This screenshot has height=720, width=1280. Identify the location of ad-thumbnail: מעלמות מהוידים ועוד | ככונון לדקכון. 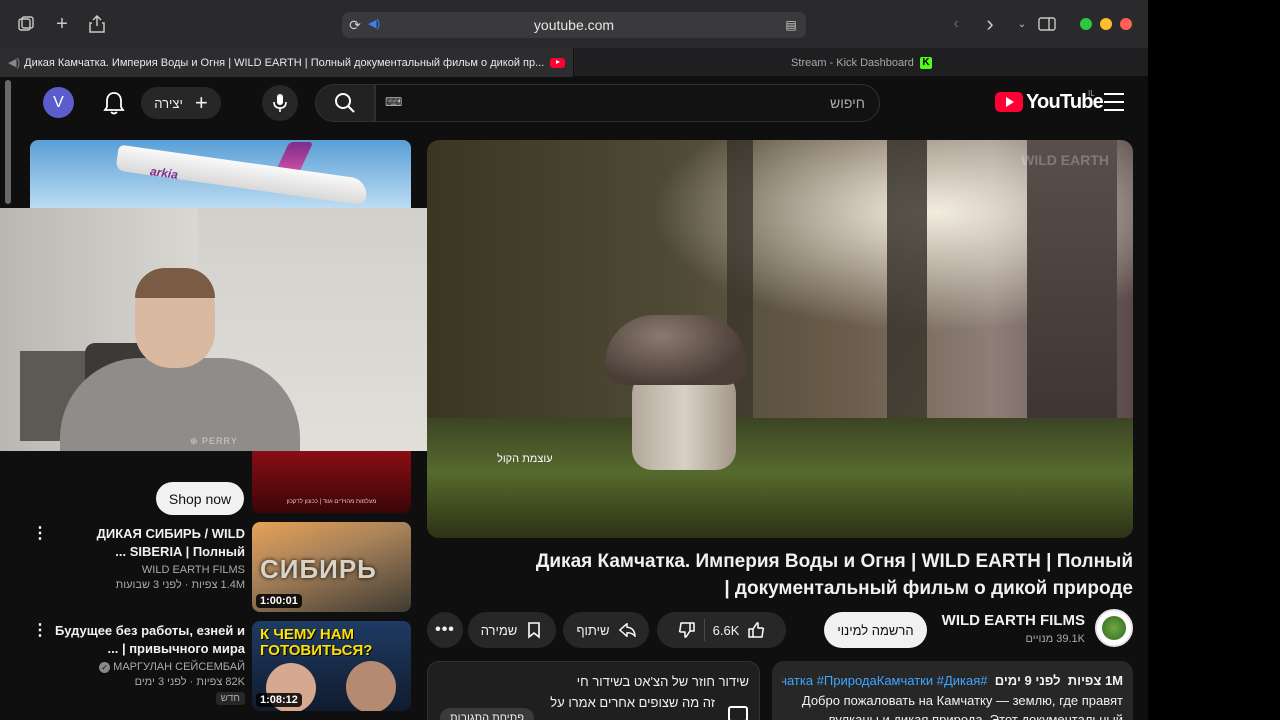
(331, 482).